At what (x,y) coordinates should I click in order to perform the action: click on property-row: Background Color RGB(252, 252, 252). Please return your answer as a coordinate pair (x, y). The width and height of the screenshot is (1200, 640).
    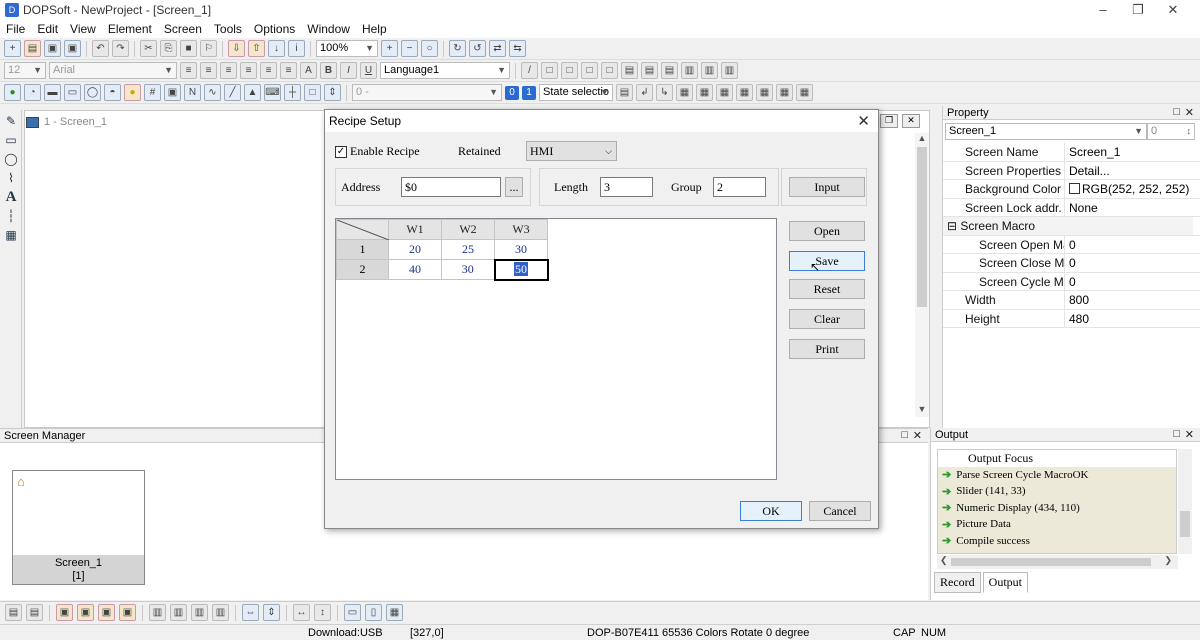
    Looking at the image, I should click on (1071, 189).